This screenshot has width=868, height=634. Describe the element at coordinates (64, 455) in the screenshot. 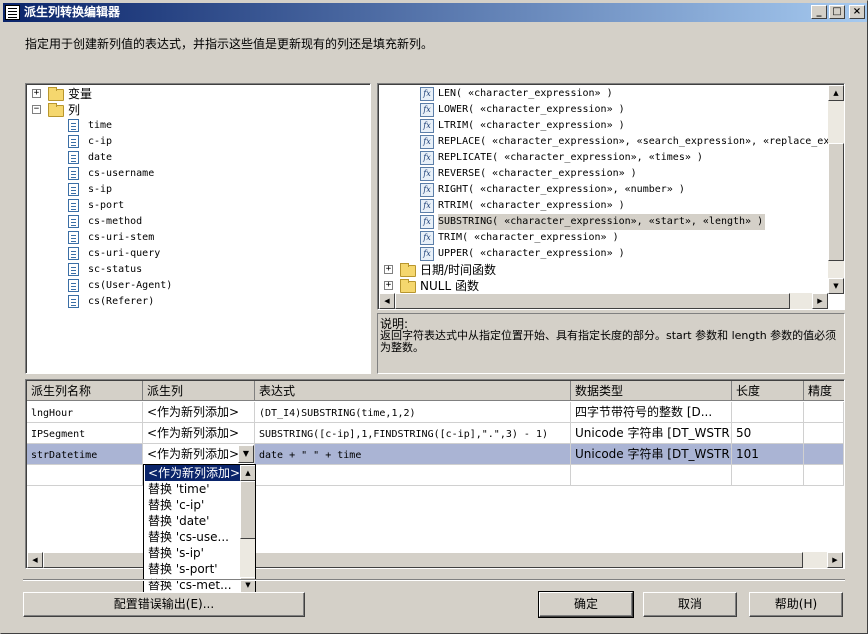

I see `cell-text: strDatetime` at that location.